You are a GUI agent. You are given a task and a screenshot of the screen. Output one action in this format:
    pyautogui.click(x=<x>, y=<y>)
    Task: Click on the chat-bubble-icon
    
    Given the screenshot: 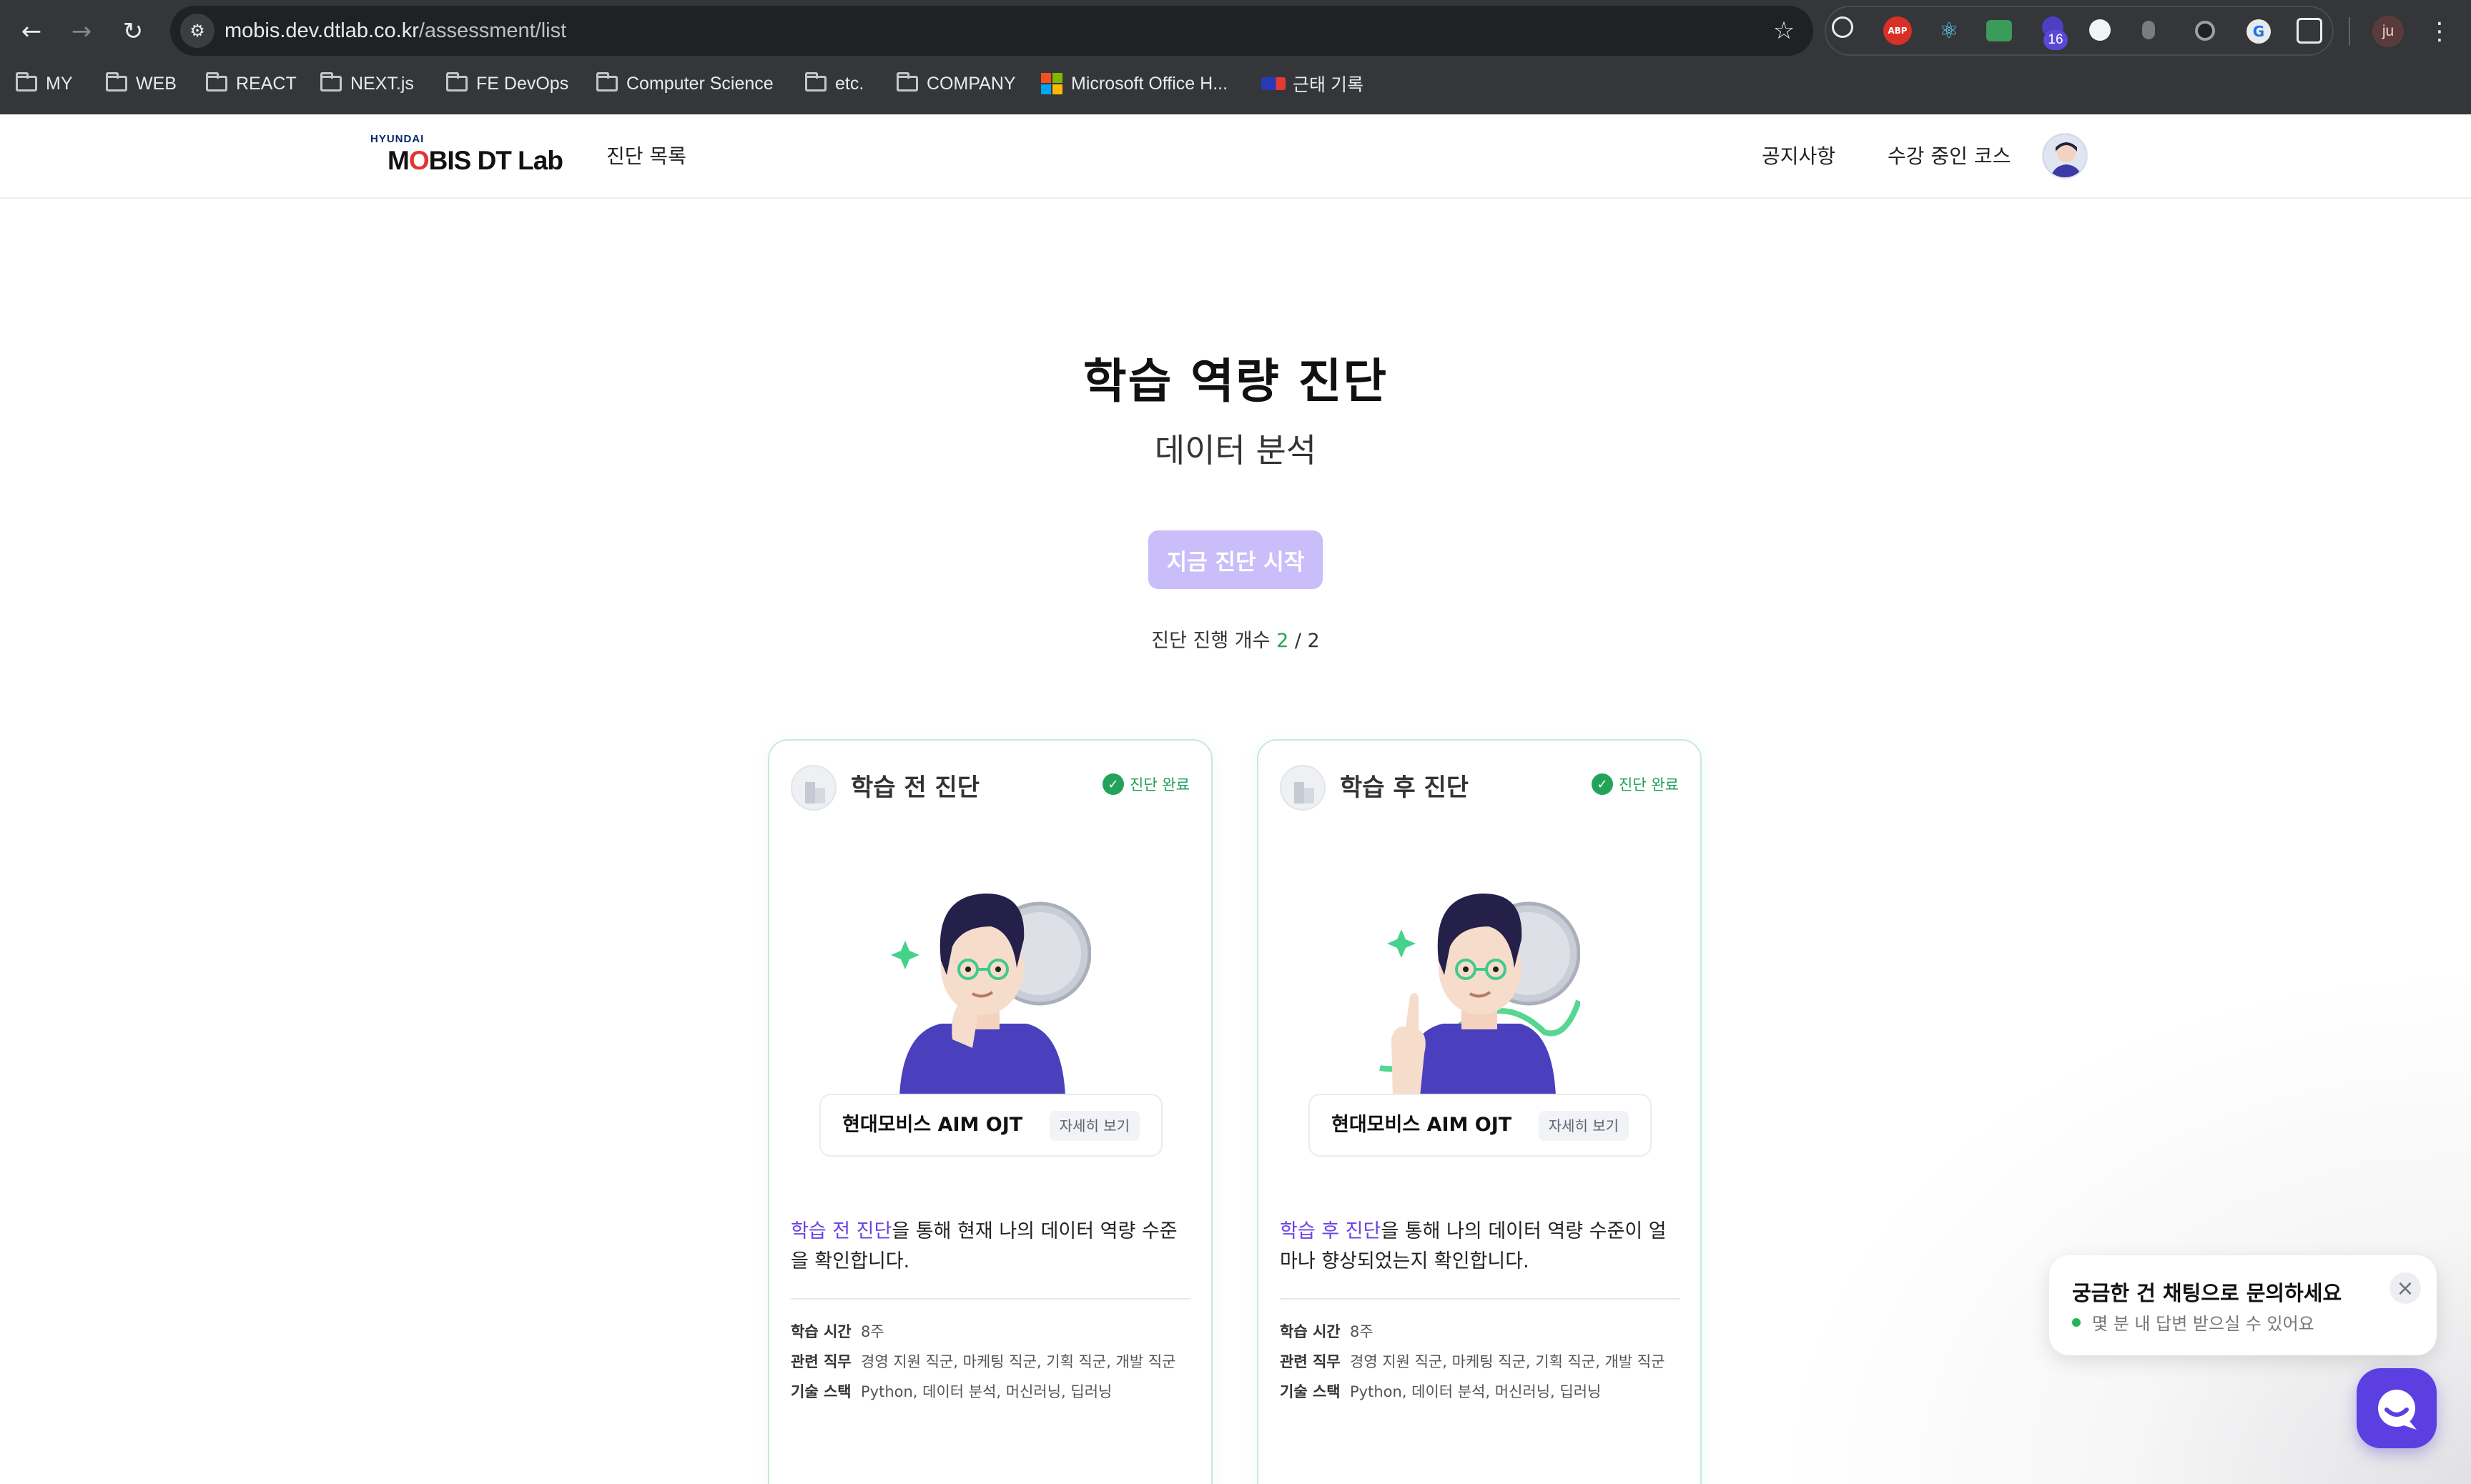 What is the action you would take?
    pyautogui.click(x=2397, y=1410)
    